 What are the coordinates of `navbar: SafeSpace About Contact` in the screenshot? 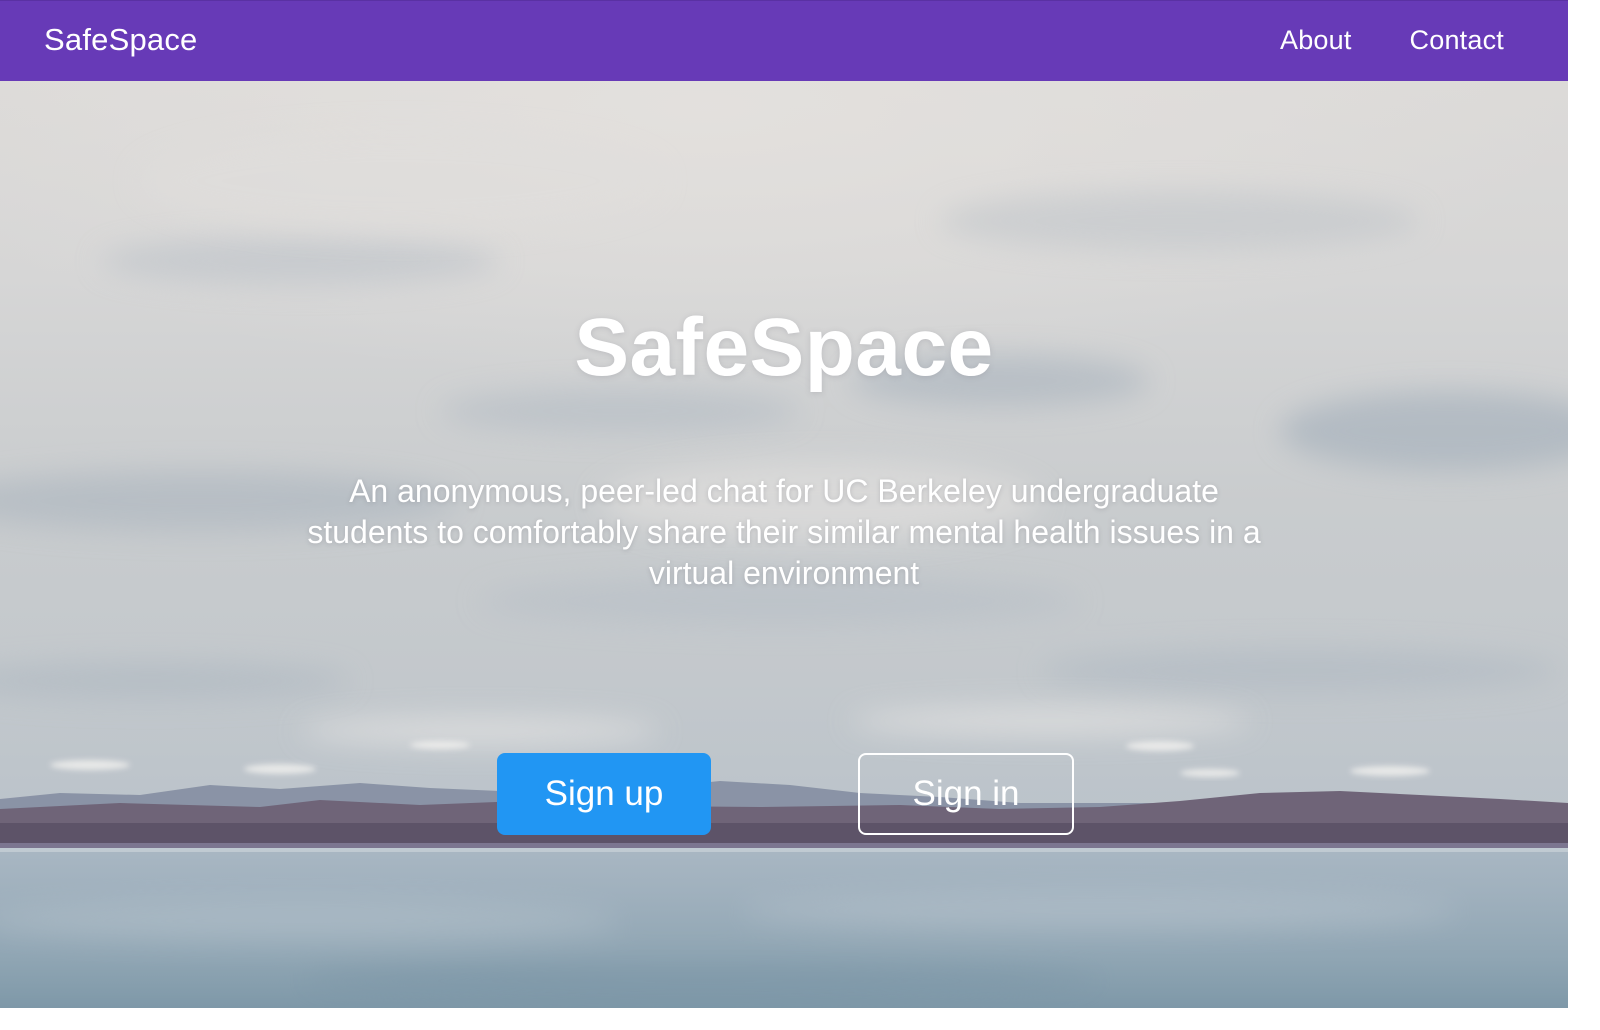 It's located at (784, 40).